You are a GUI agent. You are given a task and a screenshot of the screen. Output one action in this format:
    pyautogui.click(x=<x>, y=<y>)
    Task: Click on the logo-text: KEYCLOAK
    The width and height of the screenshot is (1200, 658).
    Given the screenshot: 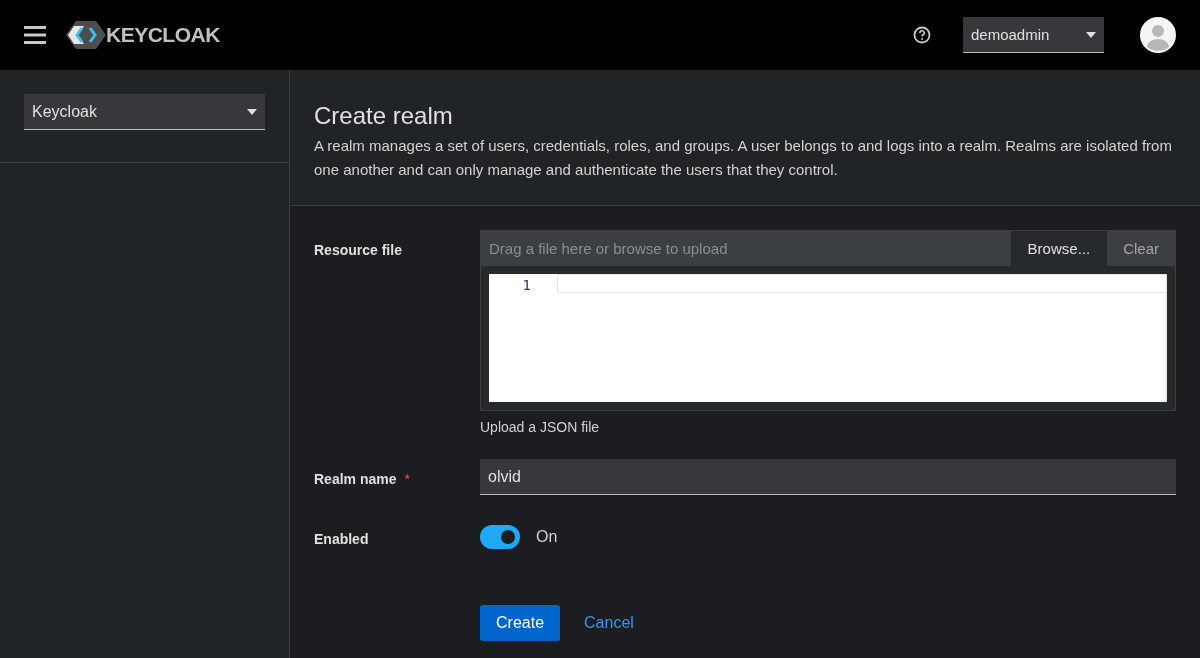 What is the action you would take?
    pyautogui.click(x=163, y=35)
    